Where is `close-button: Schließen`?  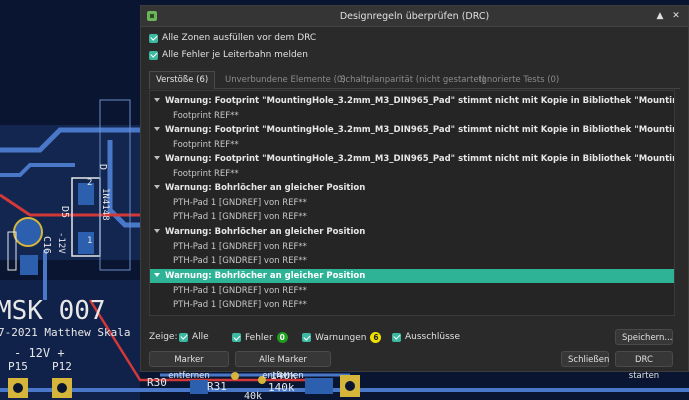
close-button: Schließen is located at coordinates (585, 359).